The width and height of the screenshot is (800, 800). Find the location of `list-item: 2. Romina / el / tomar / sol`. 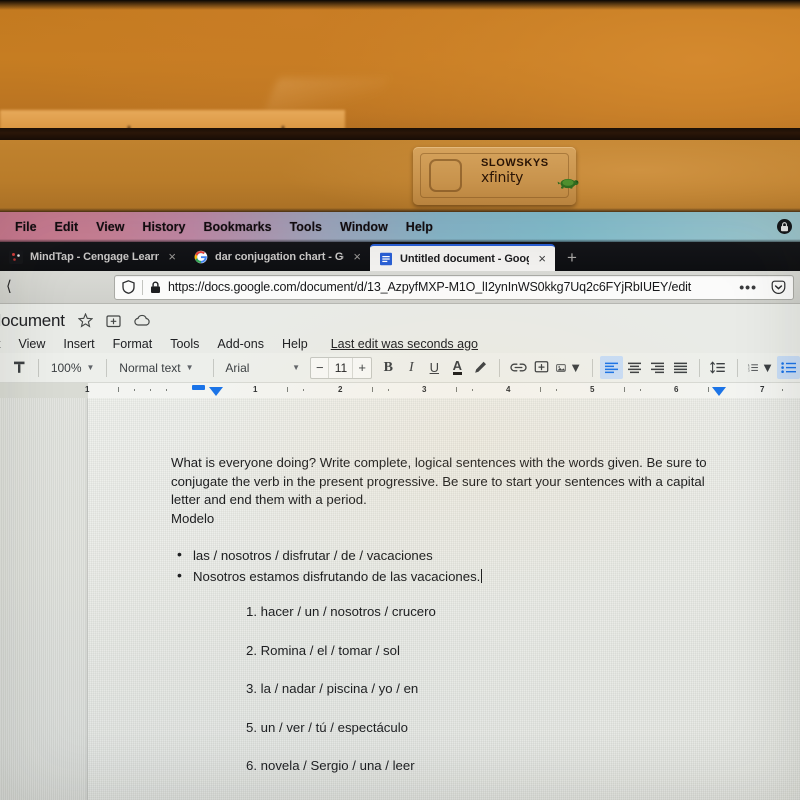

list-item: 2. Romina / el / tomar / sol is located at coordinates (323, 650).